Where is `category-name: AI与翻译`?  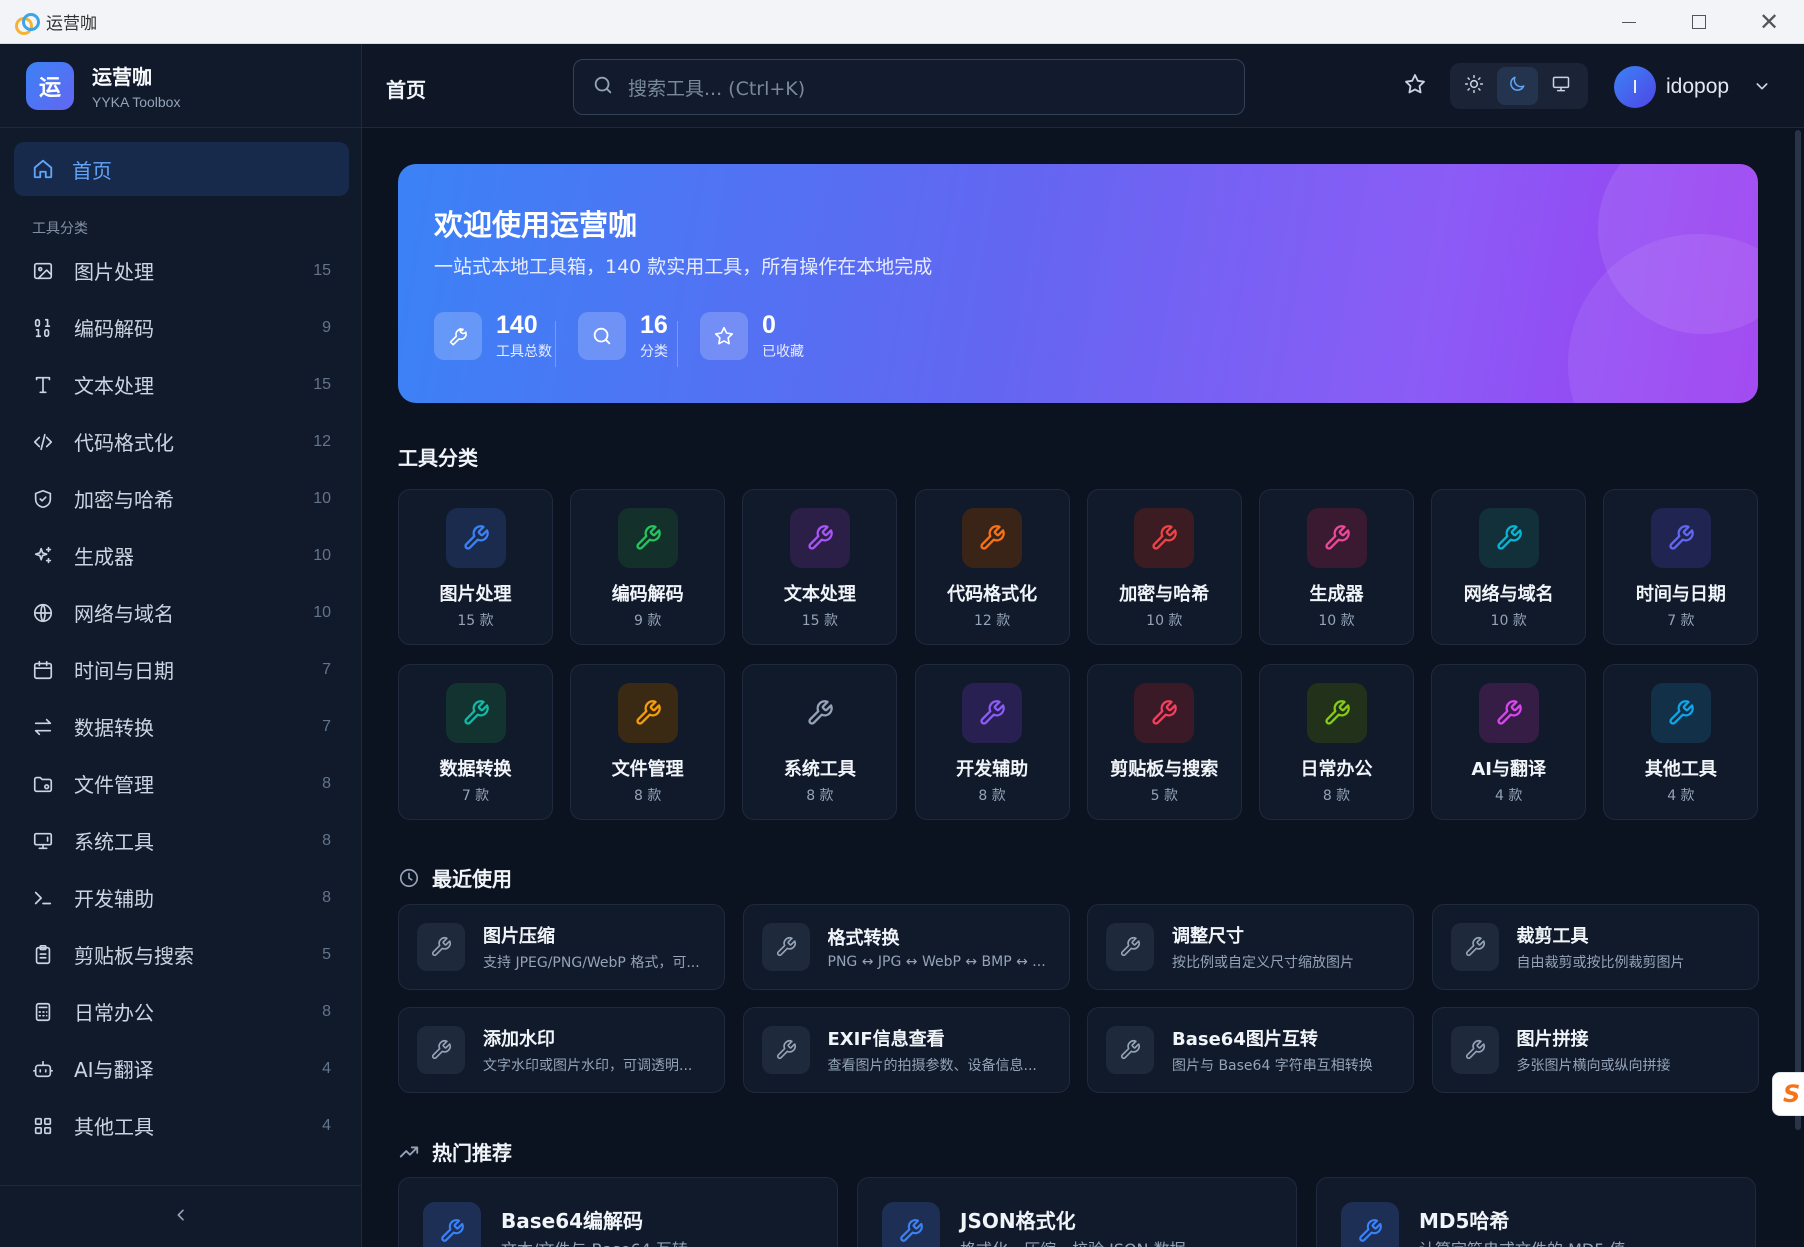
category-name: AI与翻译 is located at coordinates (1508, 769).